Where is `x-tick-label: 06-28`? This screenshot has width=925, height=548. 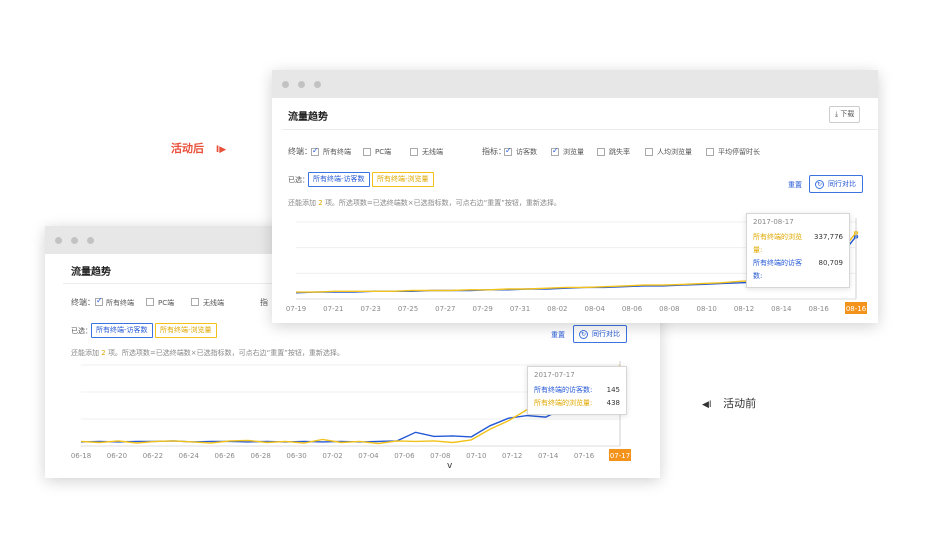 x-tick-label: 06-28 is located at coordinates (260, 456).